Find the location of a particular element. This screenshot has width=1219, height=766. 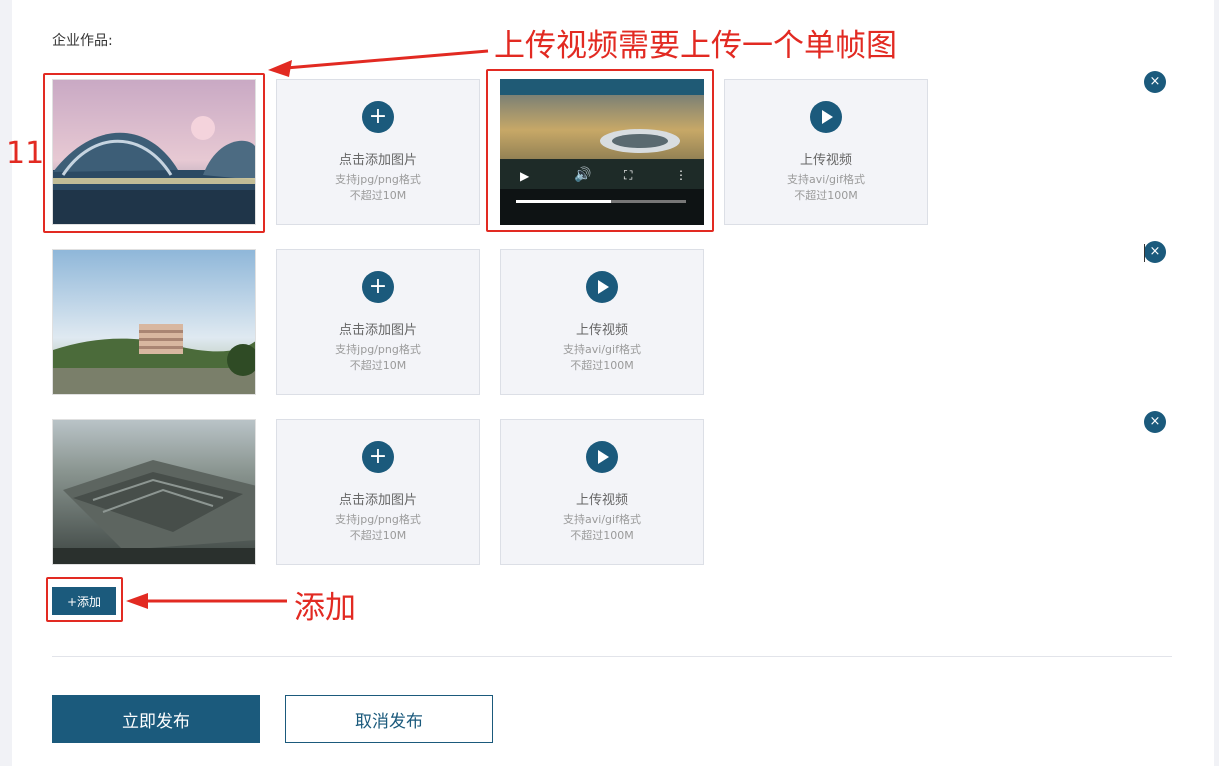

remove-row-2-button: × is located at coordinates (1155, 252).